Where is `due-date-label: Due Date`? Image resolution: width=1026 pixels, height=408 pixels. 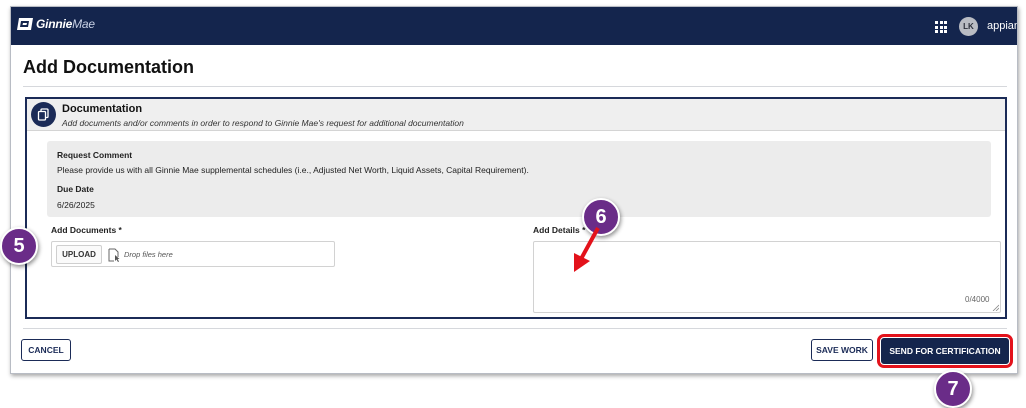
due-date-label: Due Date is located at coordinates (75, 189).